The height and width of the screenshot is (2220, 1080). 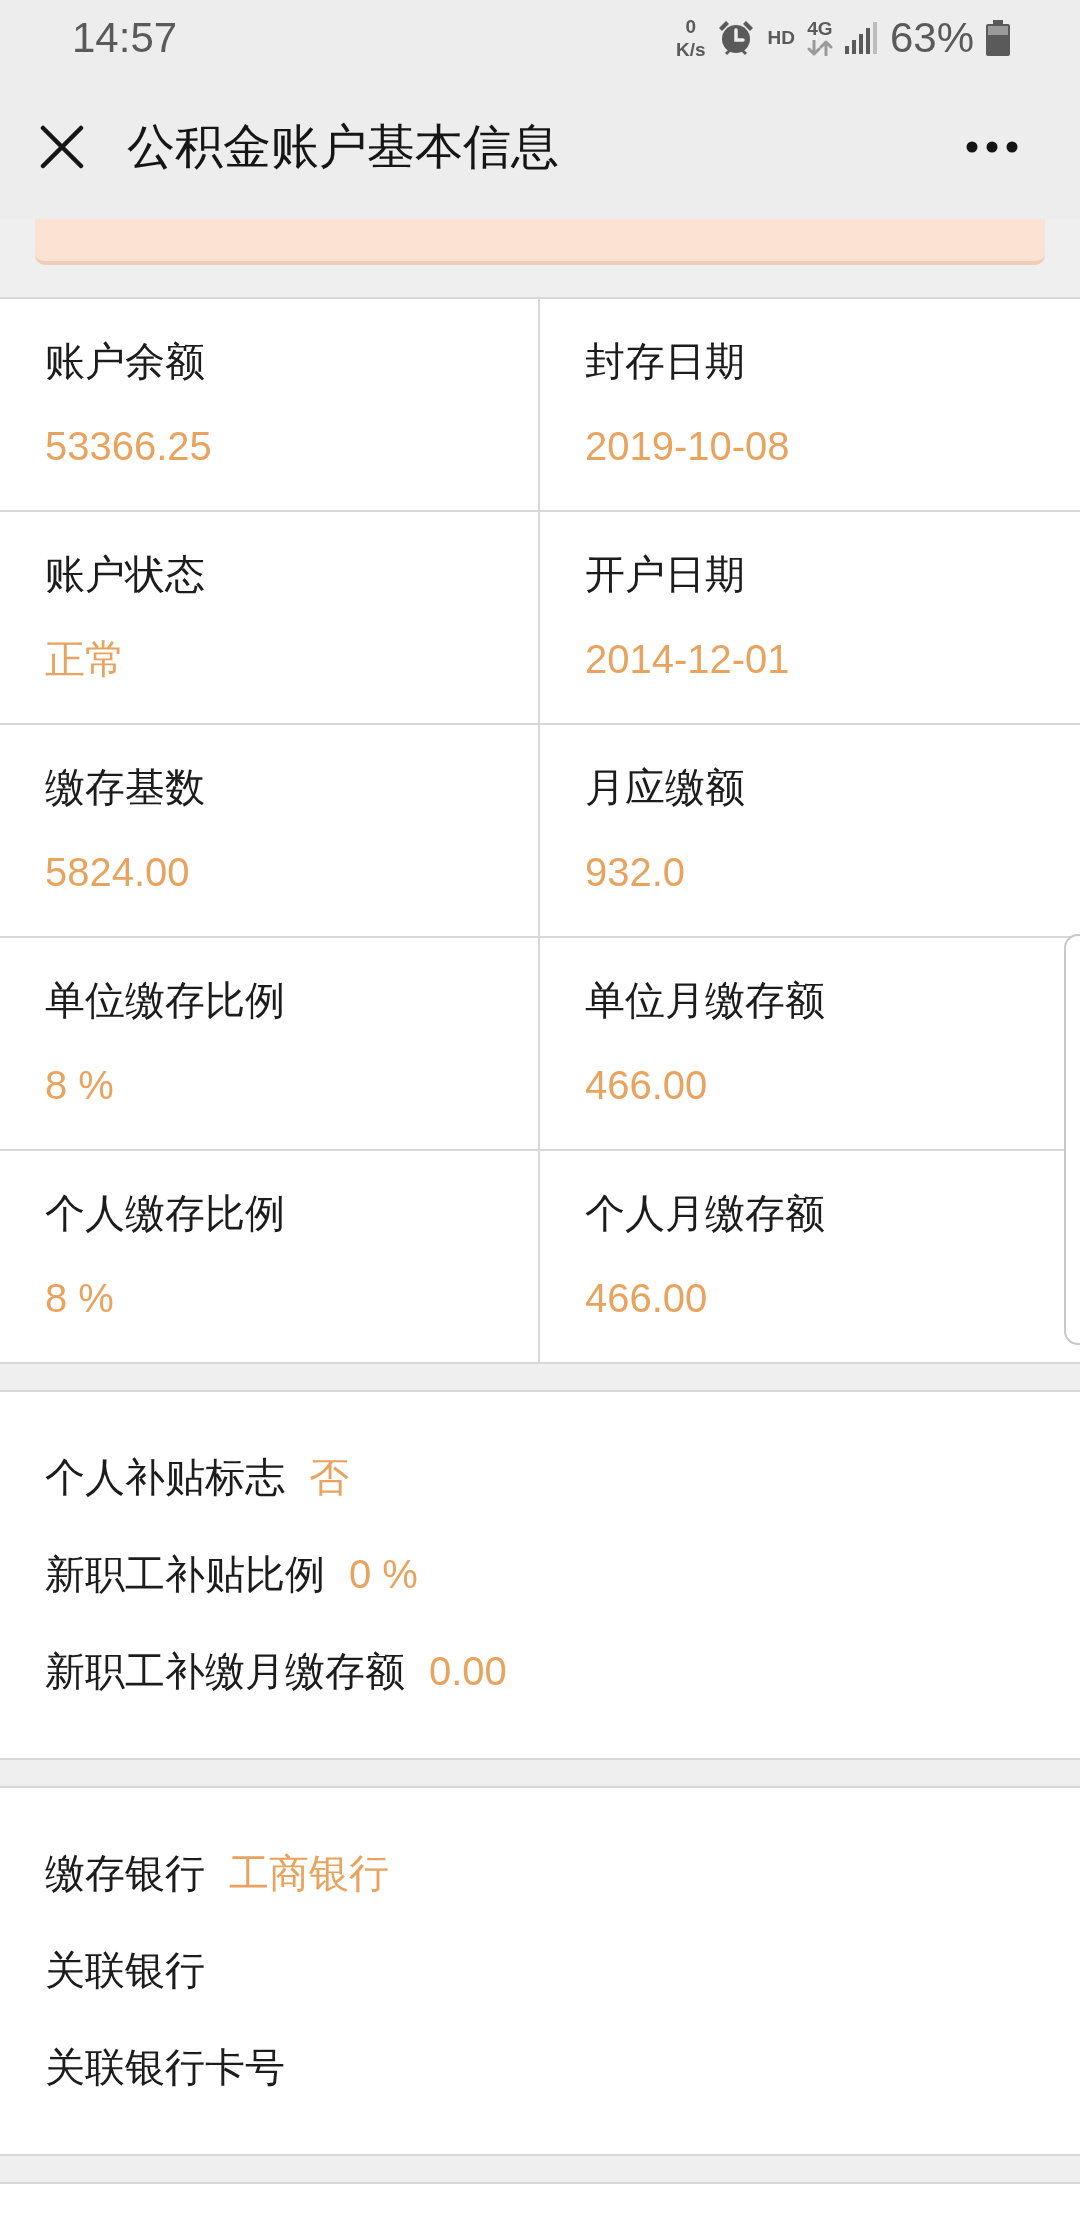 I want to click on field-value: 53366.25, so click(x=128, y=446).